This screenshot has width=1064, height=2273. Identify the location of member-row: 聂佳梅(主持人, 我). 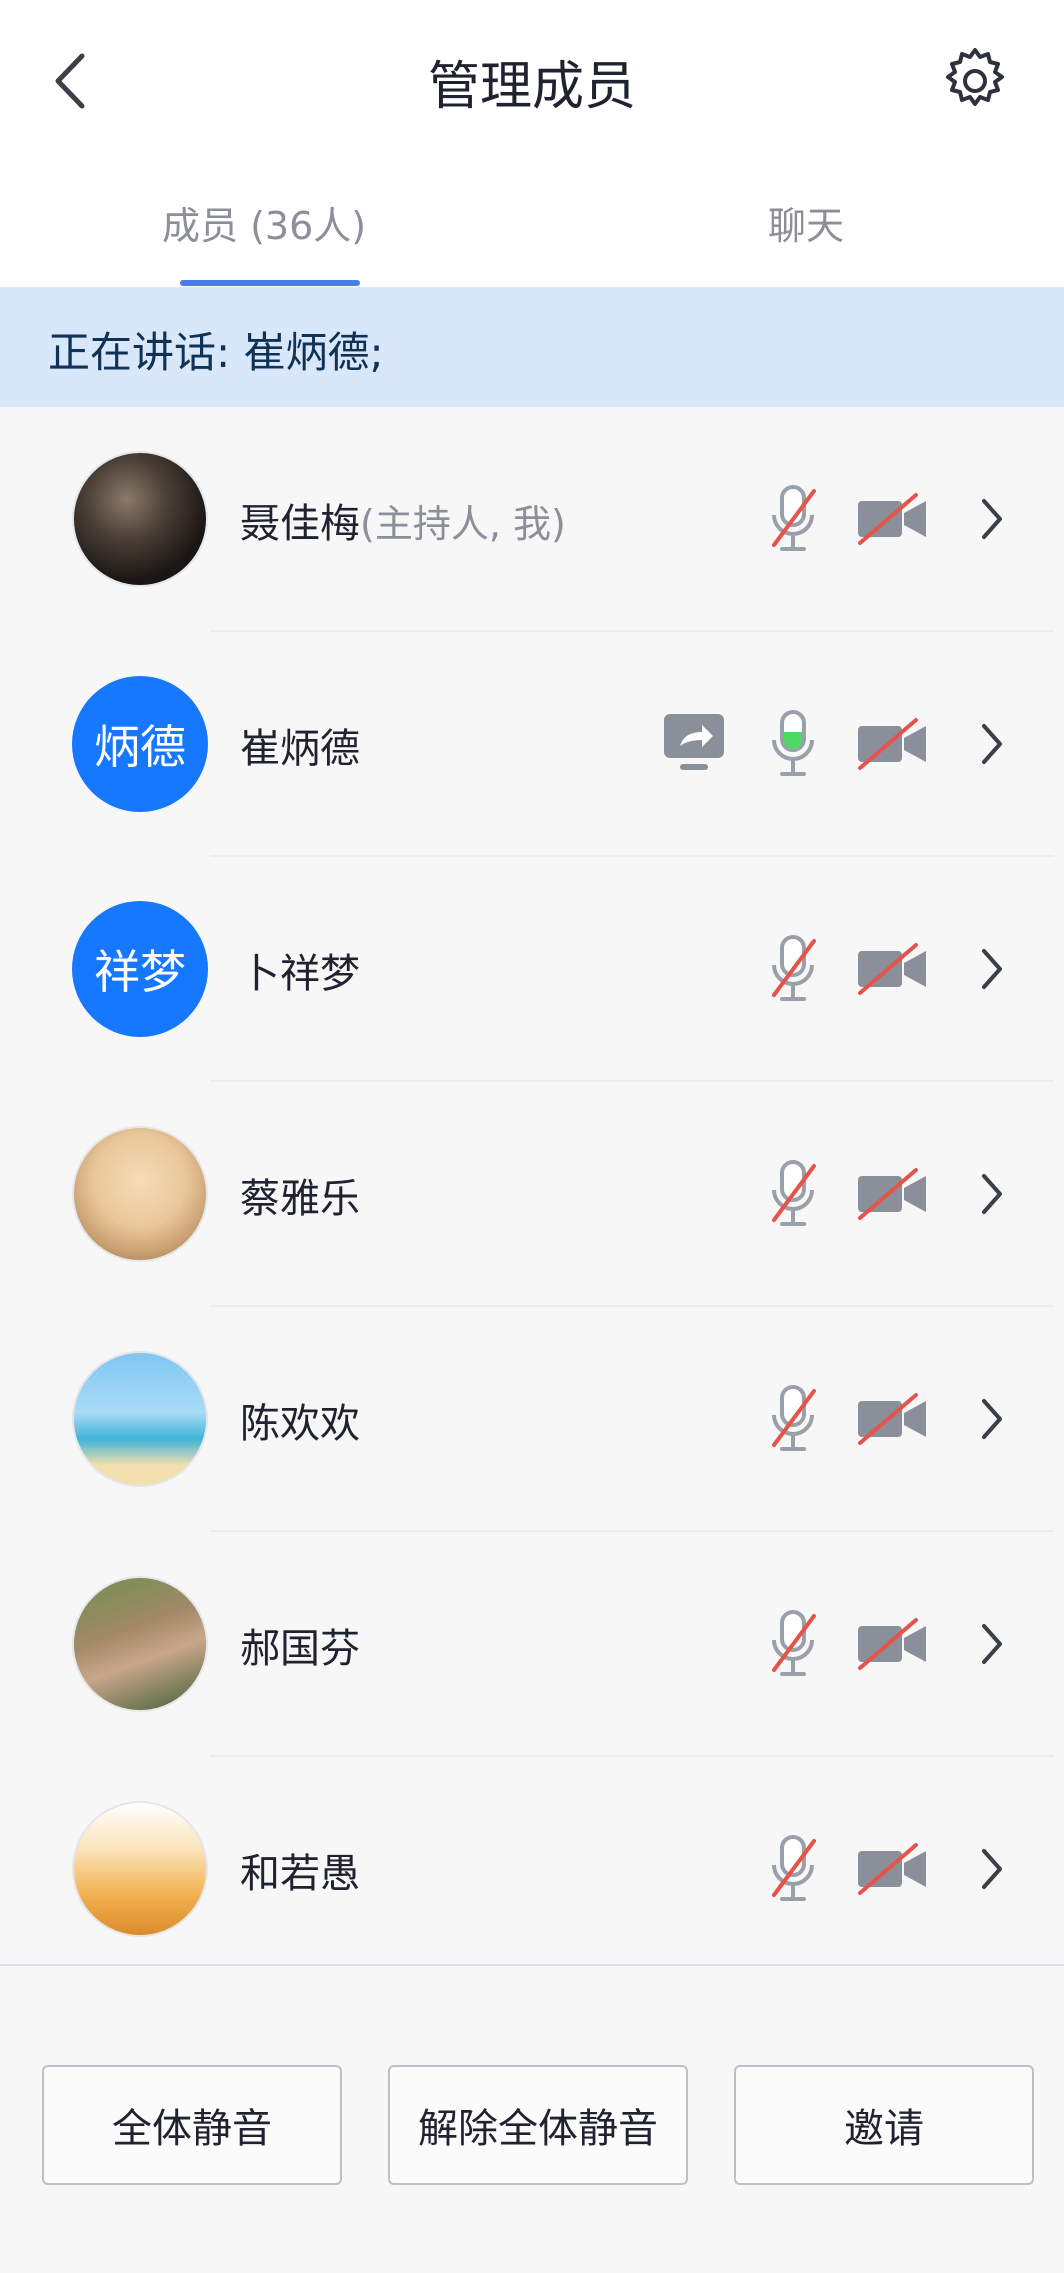
(532, 519).